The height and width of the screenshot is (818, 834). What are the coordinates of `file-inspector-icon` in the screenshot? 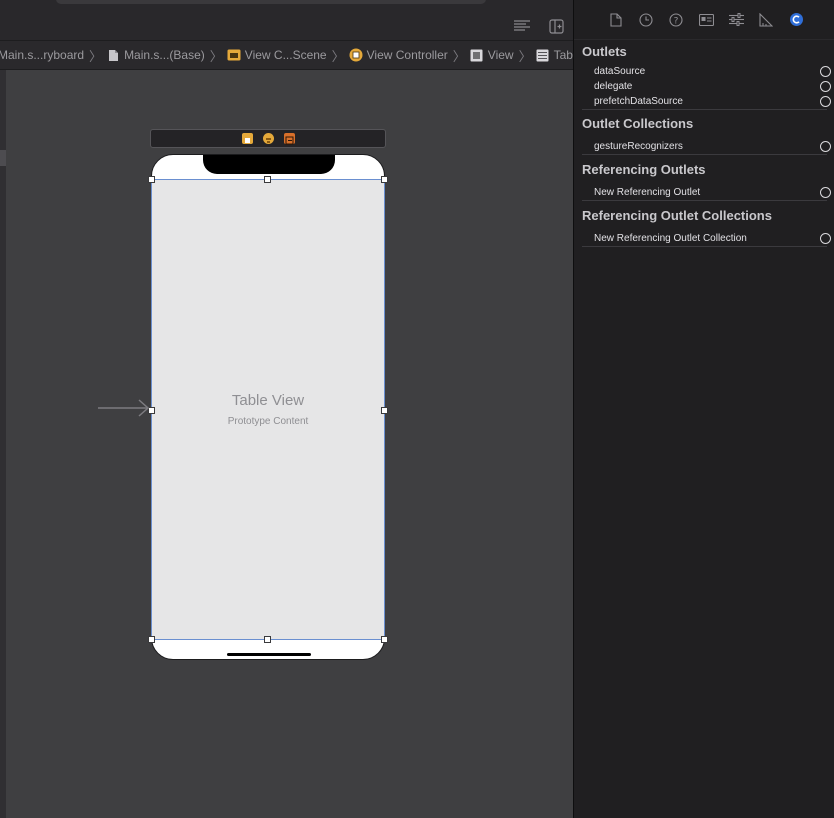 It's located at (616, 20).